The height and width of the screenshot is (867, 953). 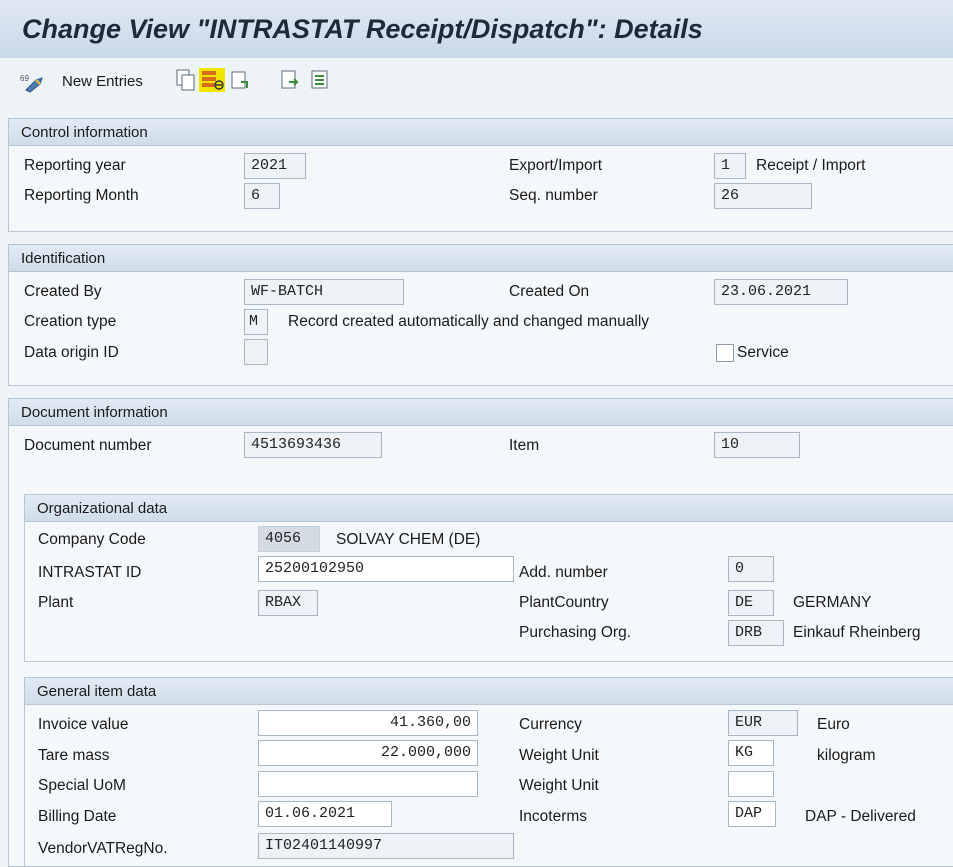 What do you see at coordinates (90, 572) in the screenshot?
I see `intrastat-id-label: INTRASTAT ID` at bounding box center [90, 572].